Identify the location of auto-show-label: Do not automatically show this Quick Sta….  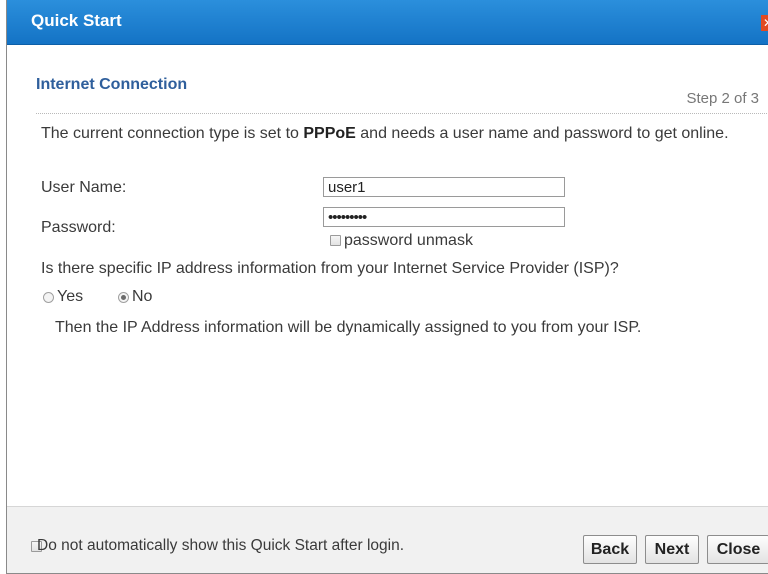
(220, 546).